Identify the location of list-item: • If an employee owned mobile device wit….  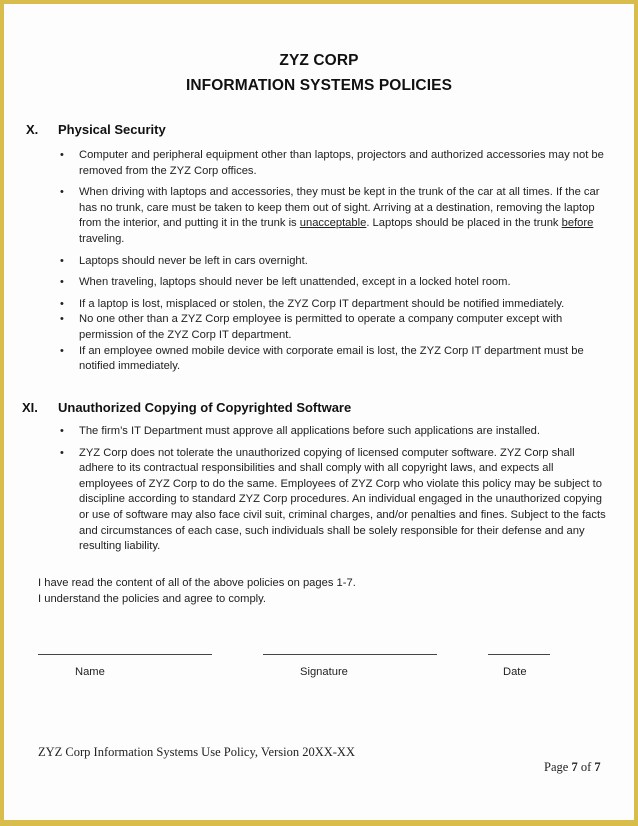
(332, 359).